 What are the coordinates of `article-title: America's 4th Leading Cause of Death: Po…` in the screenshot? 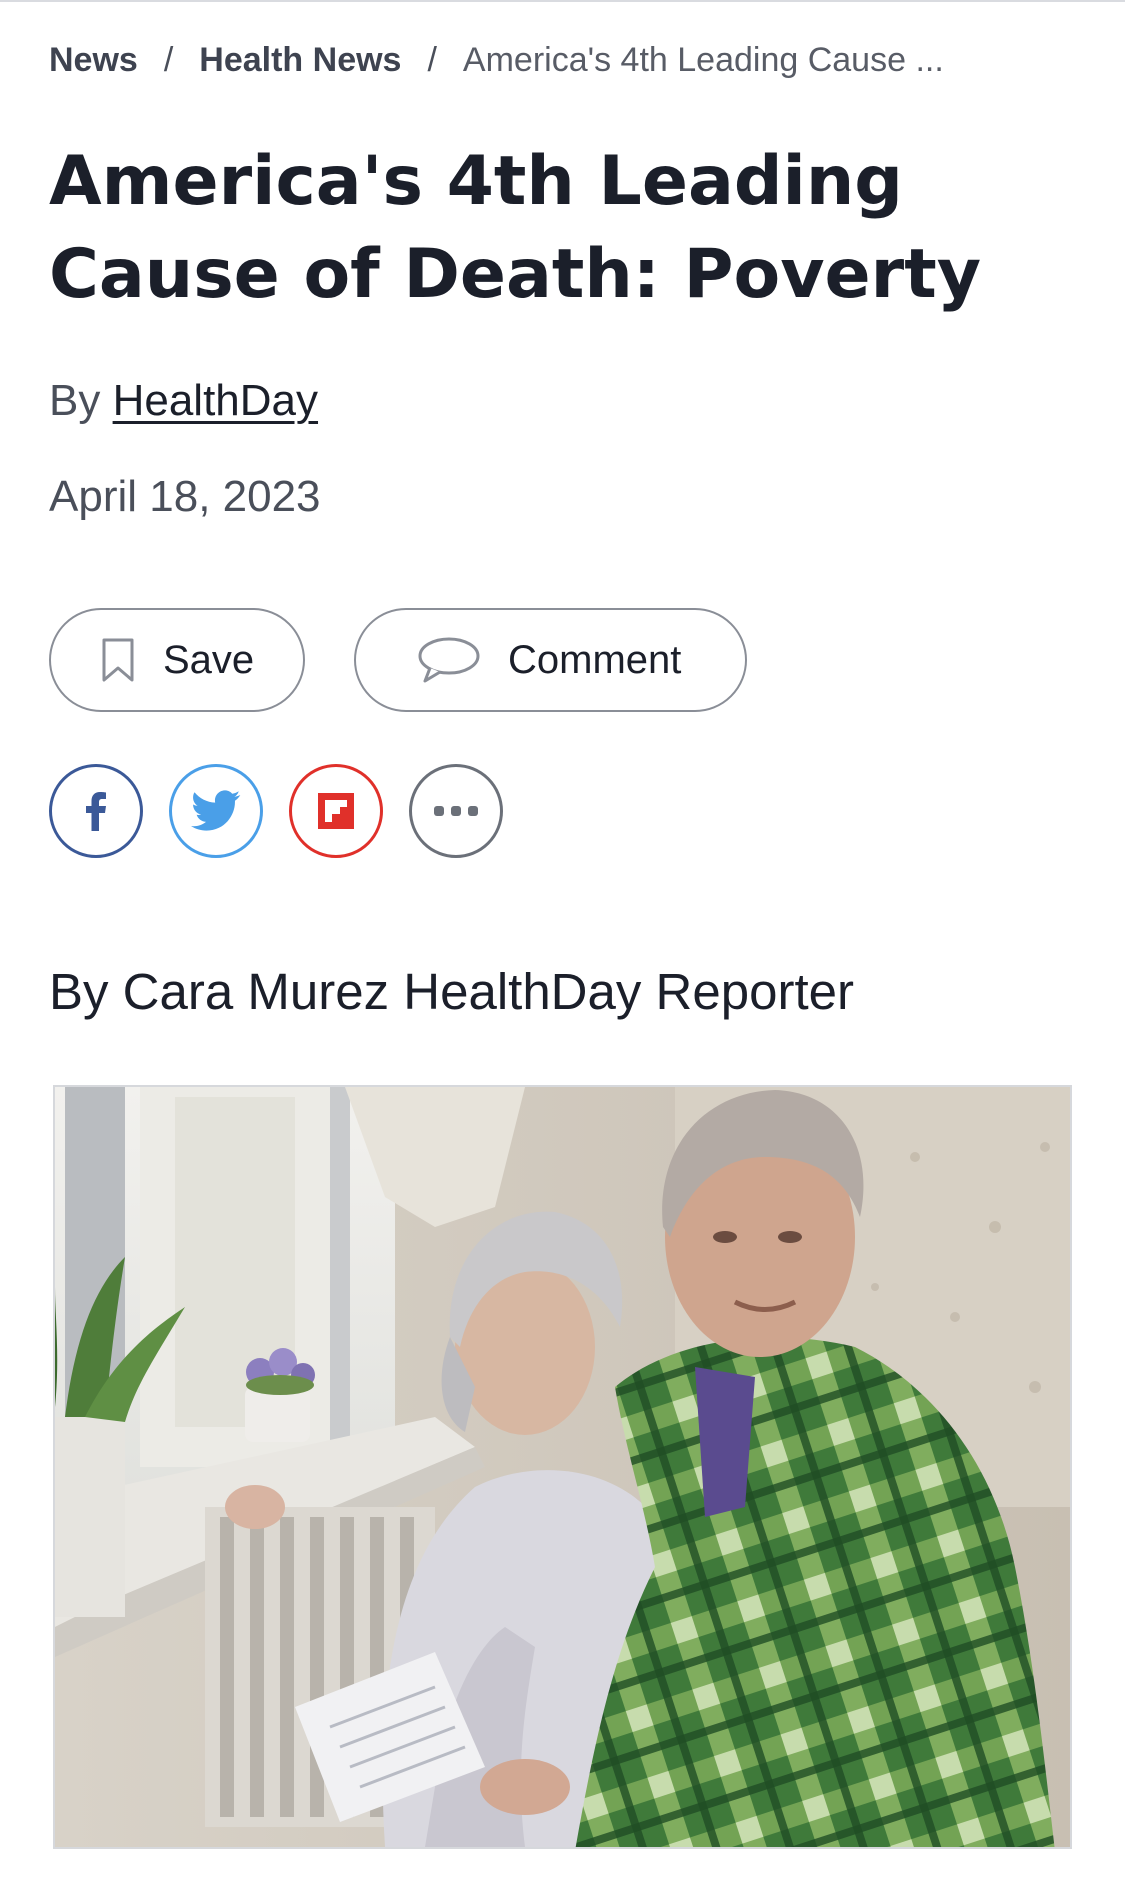 It's located at (515, 228).